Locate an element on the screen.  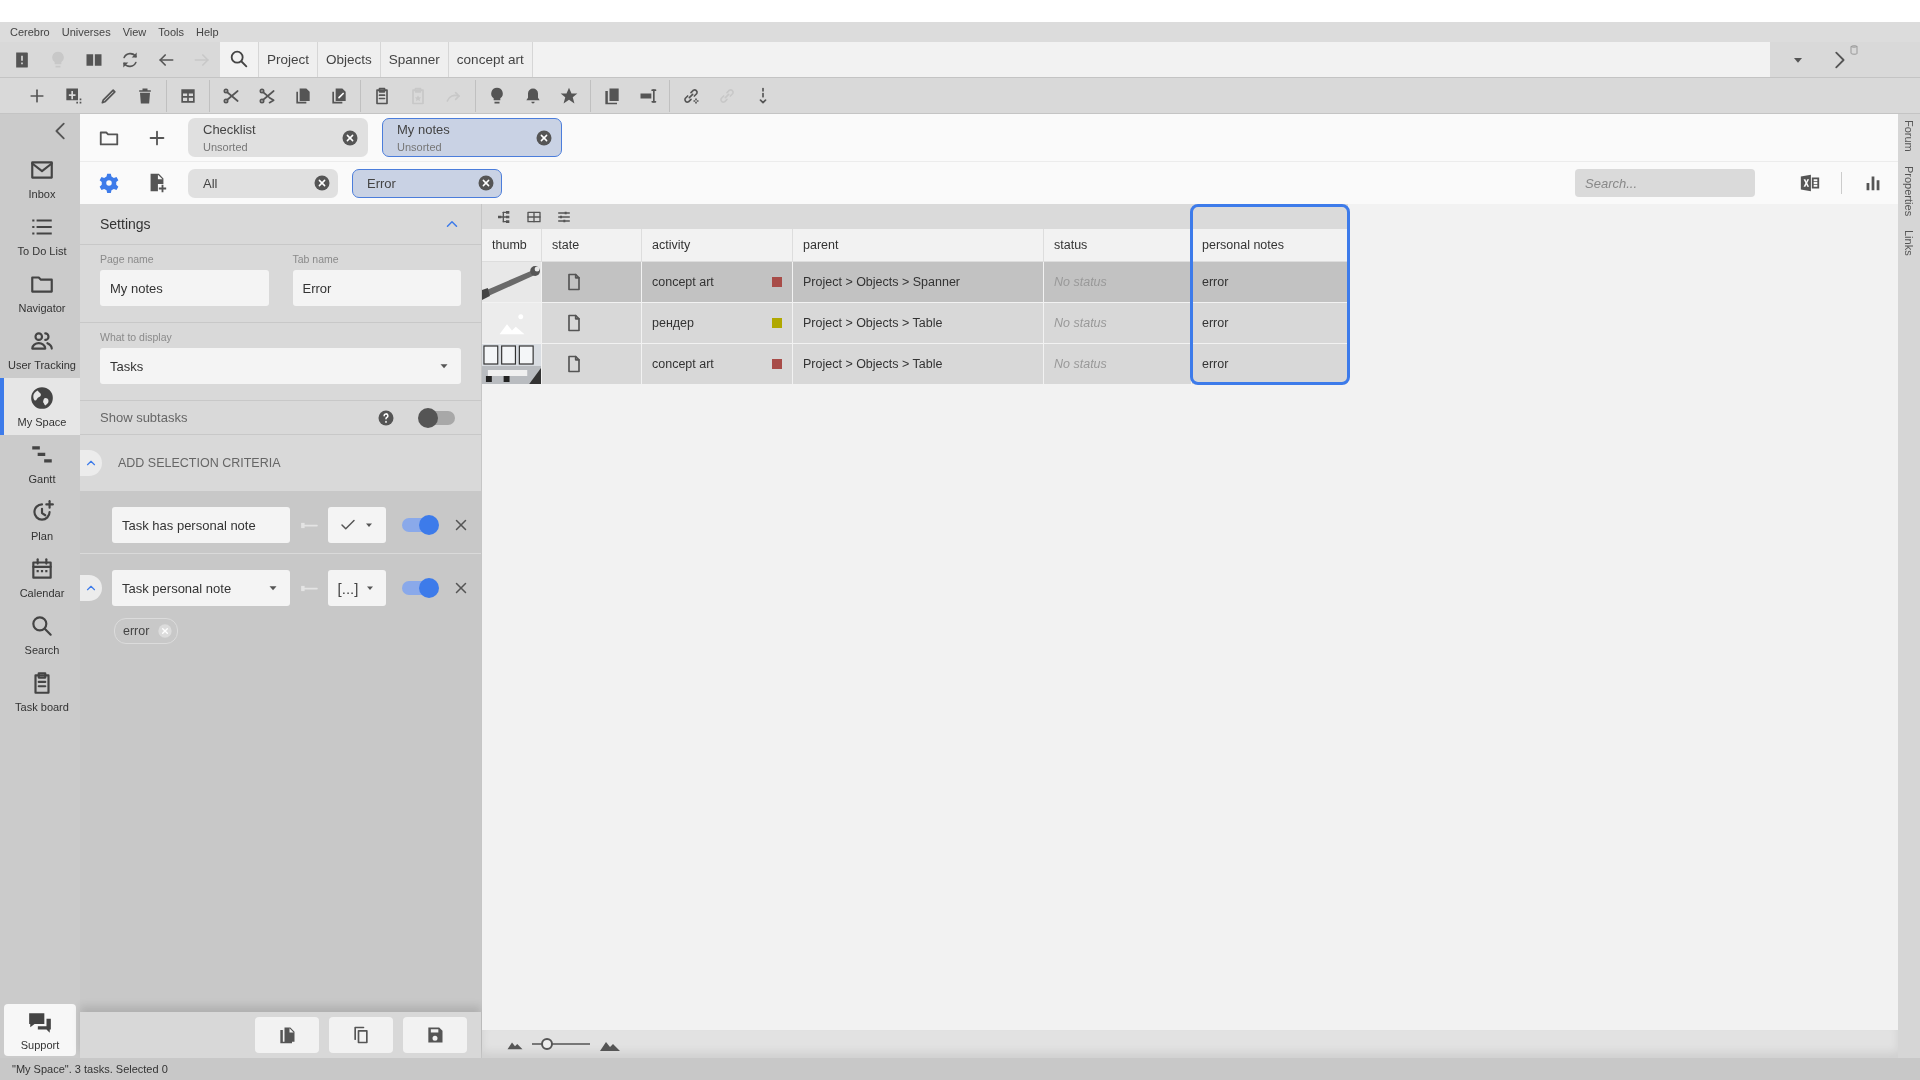
copy-file-icon is located at coordinates (287, 1035).